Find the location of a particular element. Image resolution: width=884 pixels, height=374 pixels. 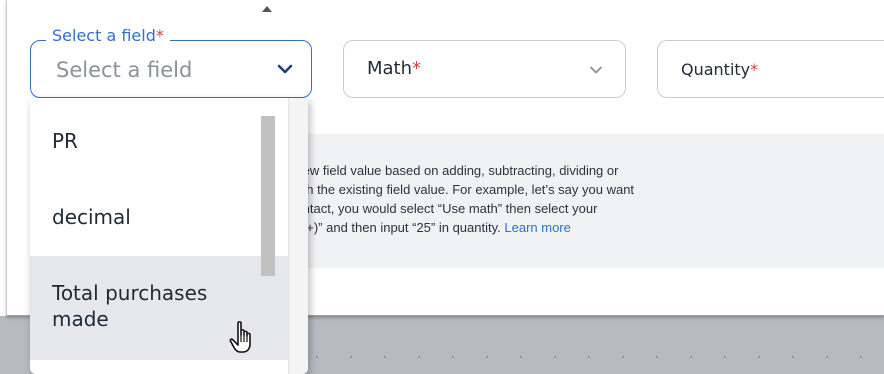

scrollbar is located at coordinates (298, 236).